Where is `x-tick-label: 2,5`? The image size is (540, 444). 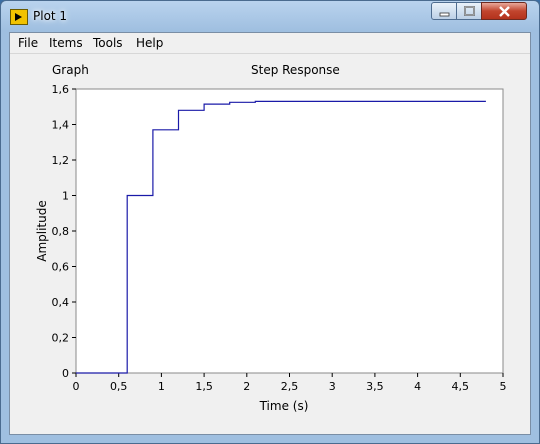 x-tick-label: 2,5 is located at coordinates (290, 386).